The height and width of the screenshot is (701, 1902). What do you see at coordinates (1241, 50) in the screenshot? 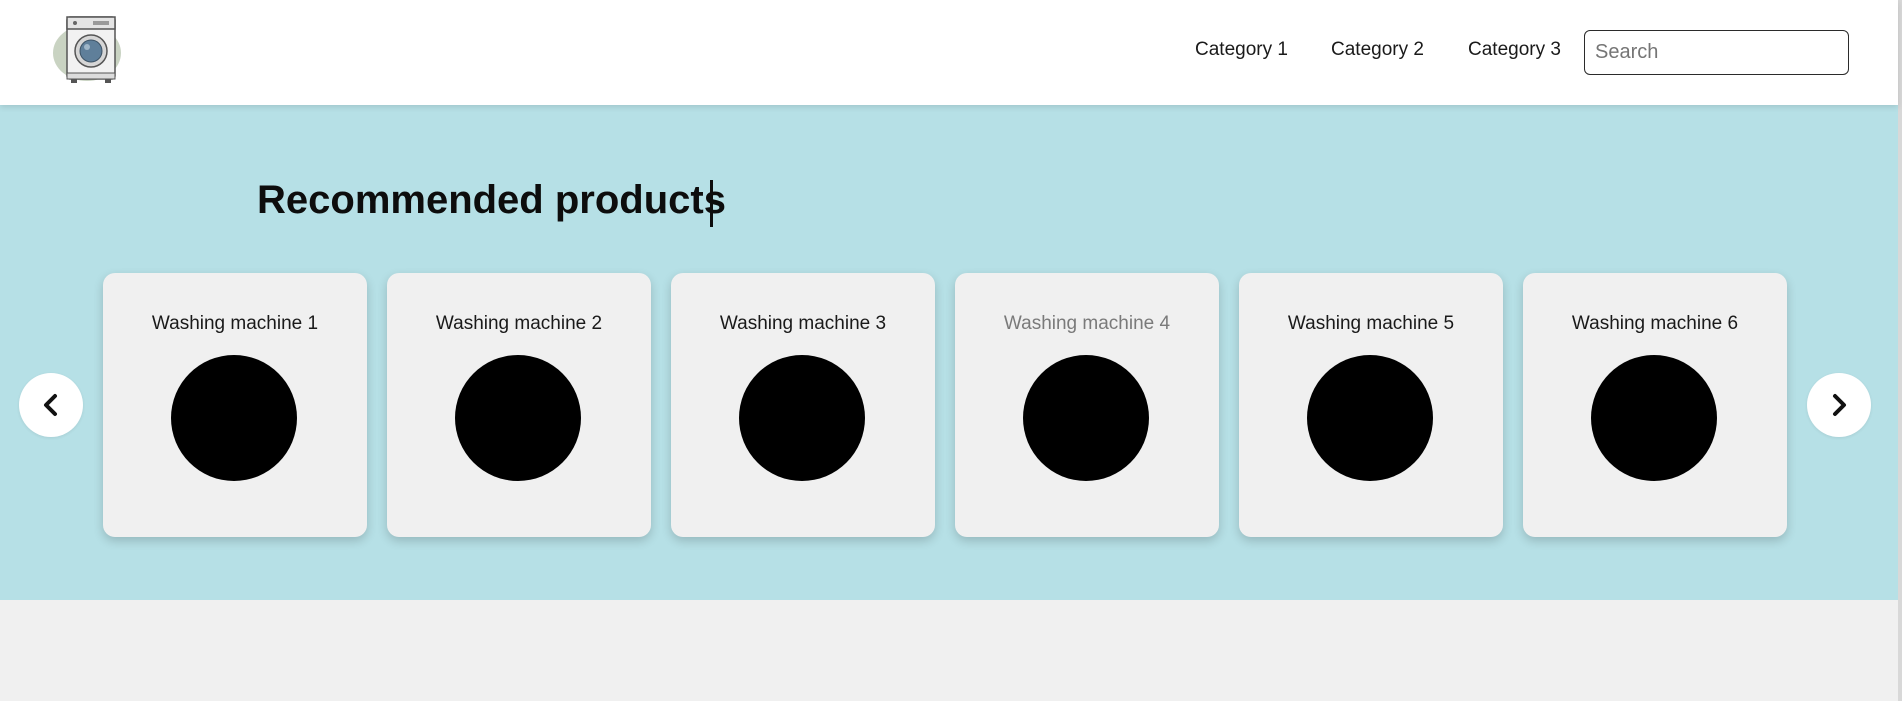
I see `nav-category-1: Category 1` at bounding box center [1241, 50].